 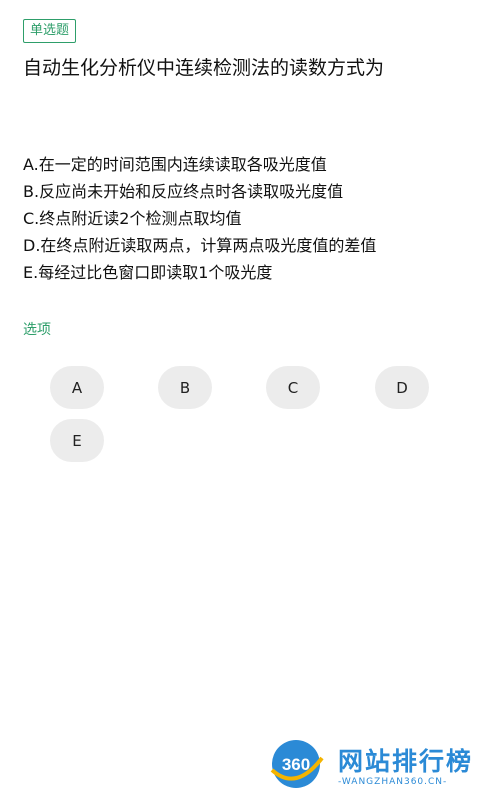 I want to click on option-b-text: B.反应尚未开始和反应终点时各读取吸光度值, so click(x=183, y=191).